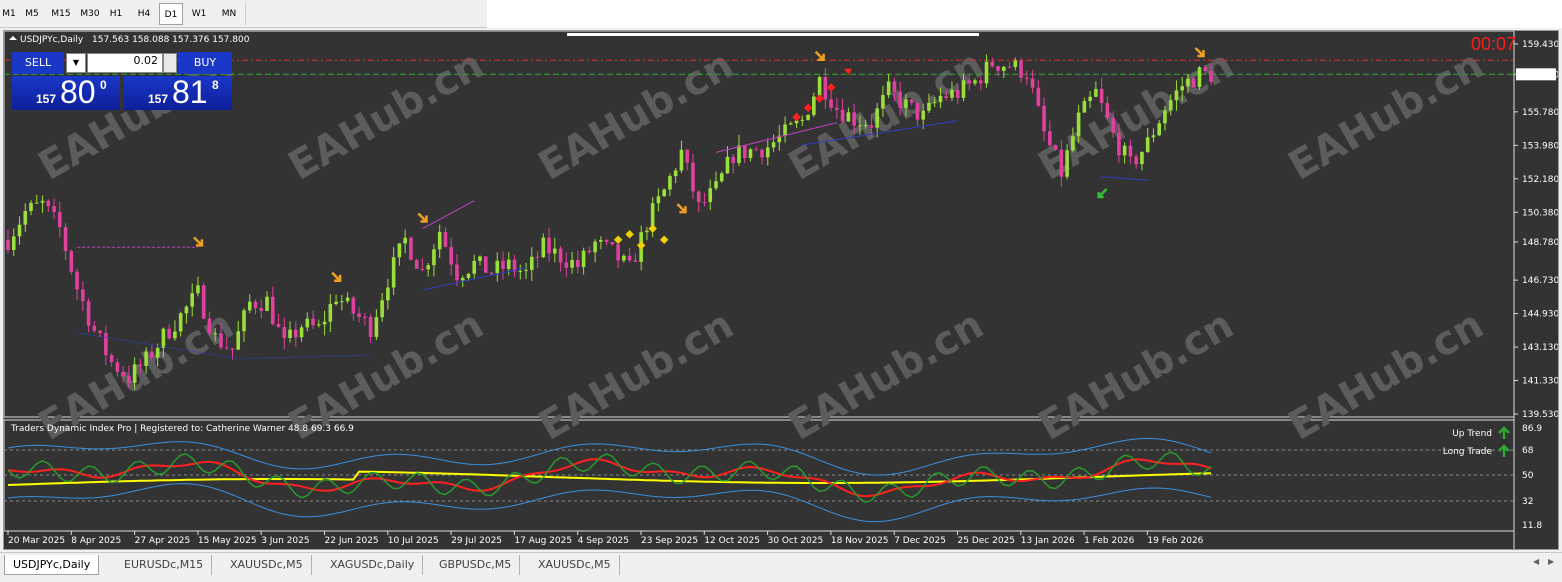 This screenshot has width=1562, height=582. Describe the element at coordinates (164, 565) in the screenshot. I see `chart-tab-1: EURUSDc,M15` at that location.